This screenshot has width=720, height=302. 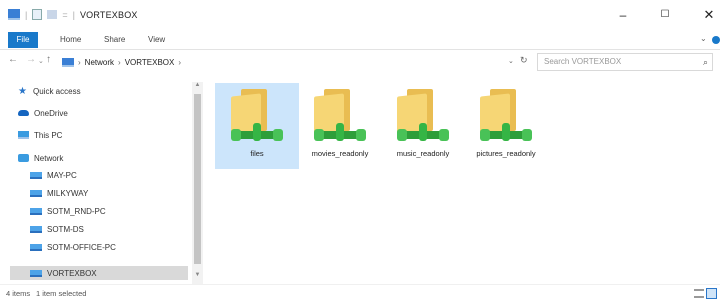 What do you see at coordinates (103, 113) in the screenshot?
I see `nav-item-onedrive: OneDrive` at bounding box center [103, 113].